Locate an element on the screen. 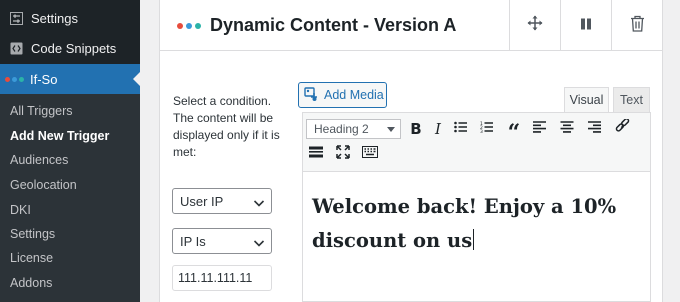 The image size is (680, 302). toolbar-toggle-button is located at coordinates (370, 154).